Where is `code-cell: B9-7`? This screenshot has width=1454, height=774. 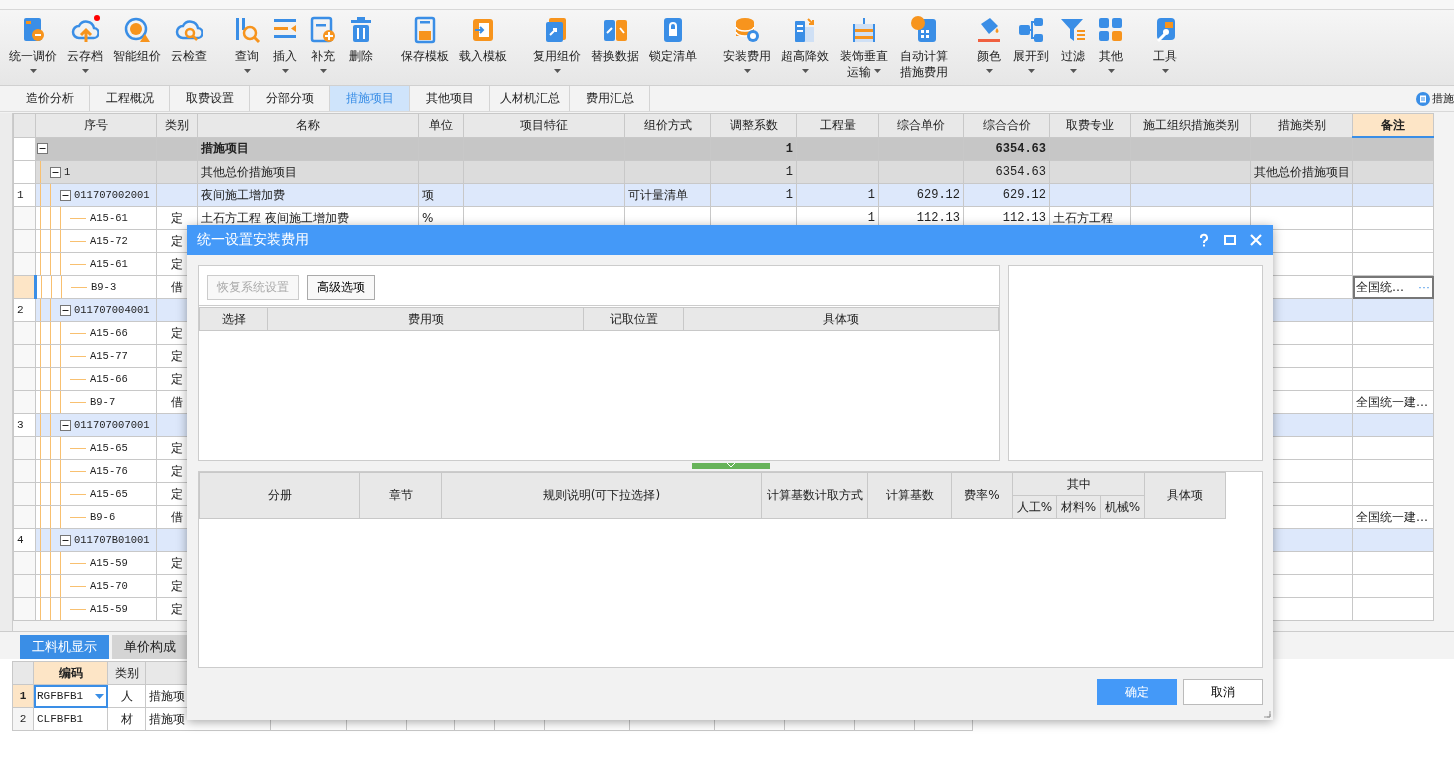
code-cell: B9-7 is located at coordinates (103, 402).